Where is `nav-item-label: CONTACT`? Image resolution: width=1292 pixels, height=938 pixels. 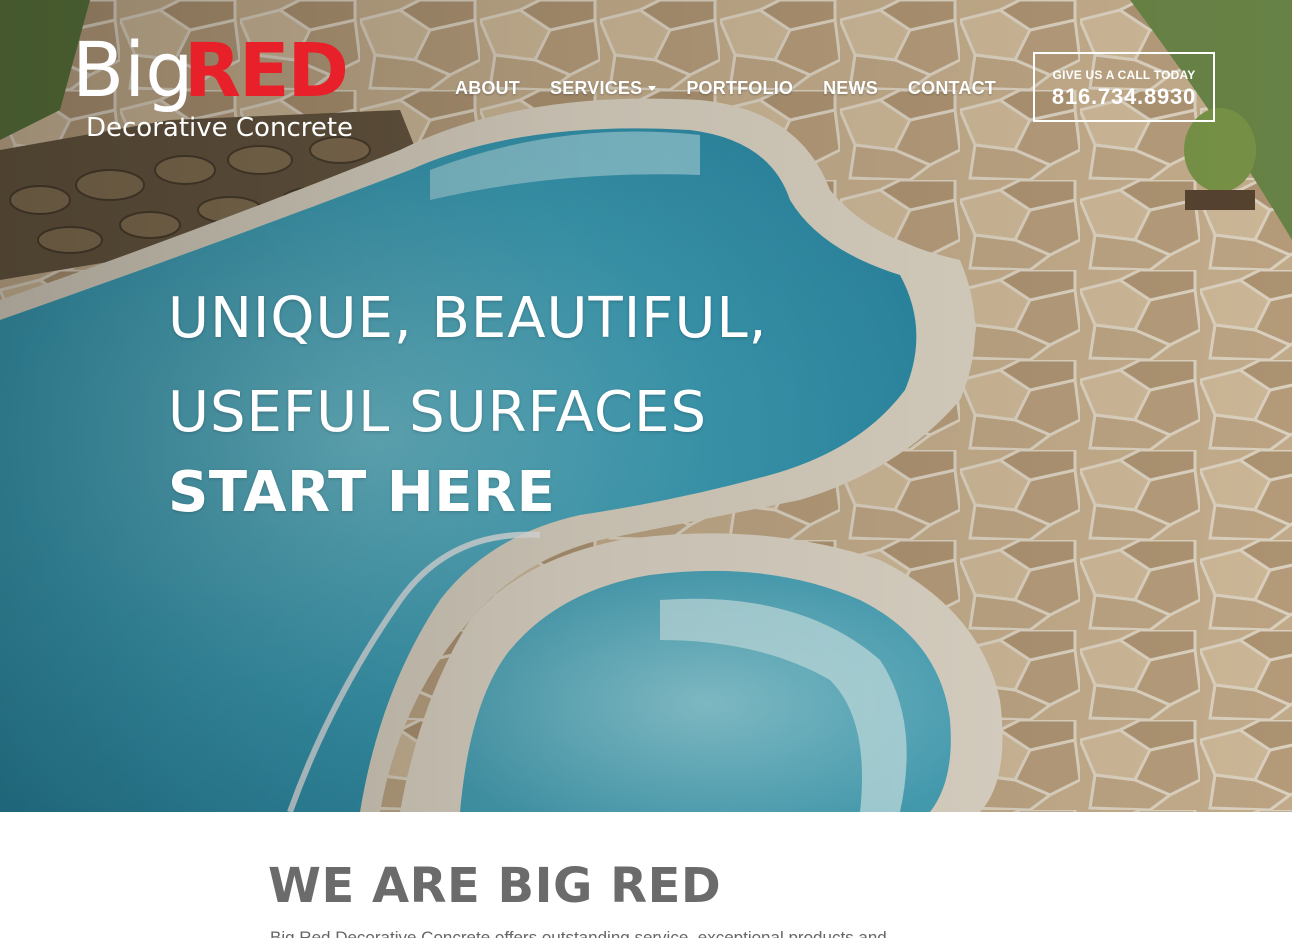 nav-item-label: CONTACT is located at coordinates (951, 87).